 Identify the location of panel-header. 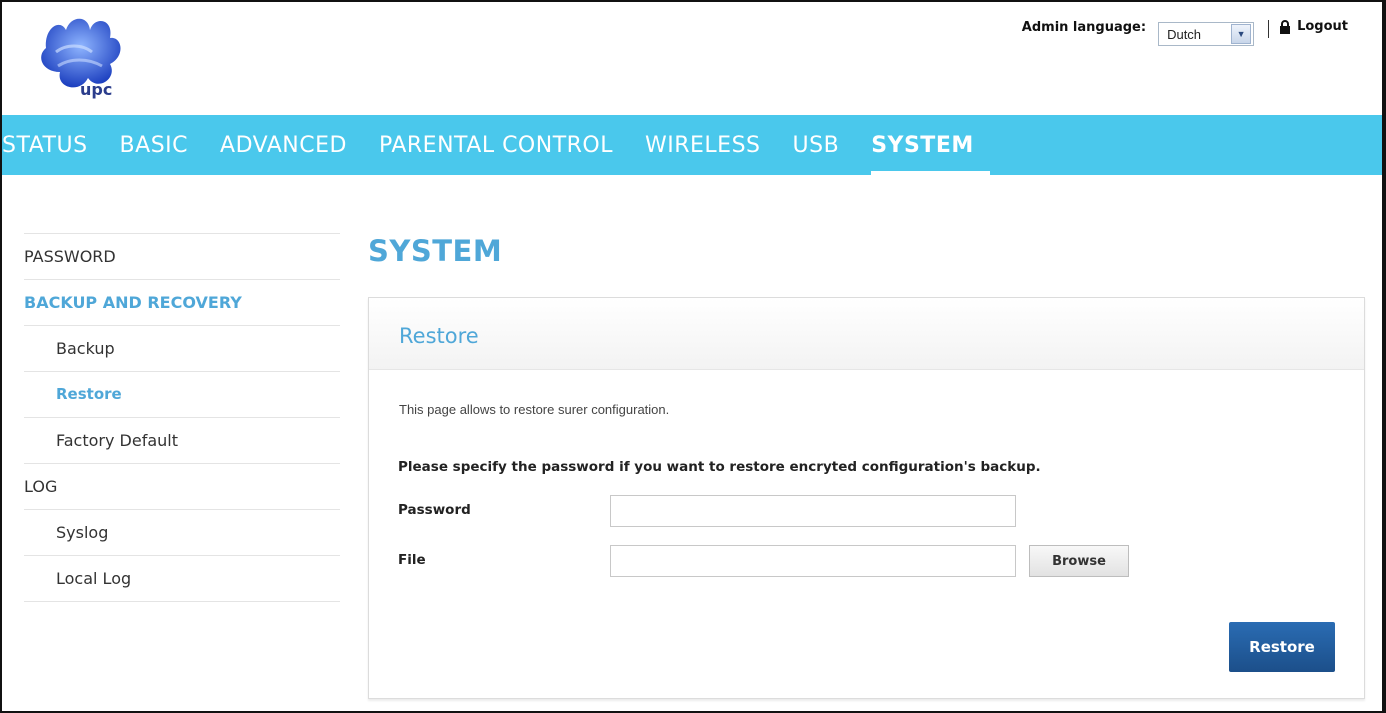
(866, 334).